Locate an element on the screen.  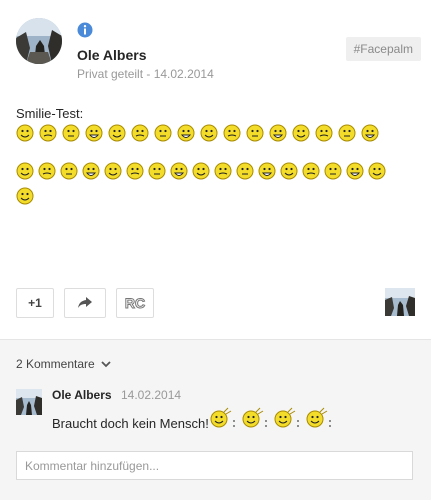
stick-icon is located at coordinates (25, 171).